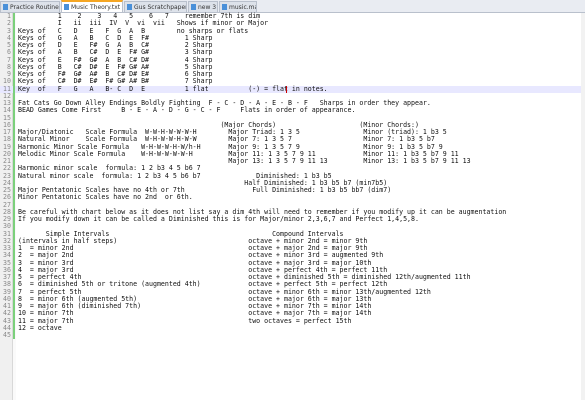 The height and width of the screenshot is (400, 585). I want to click on tab-label: music.mac, so click(242, 7).